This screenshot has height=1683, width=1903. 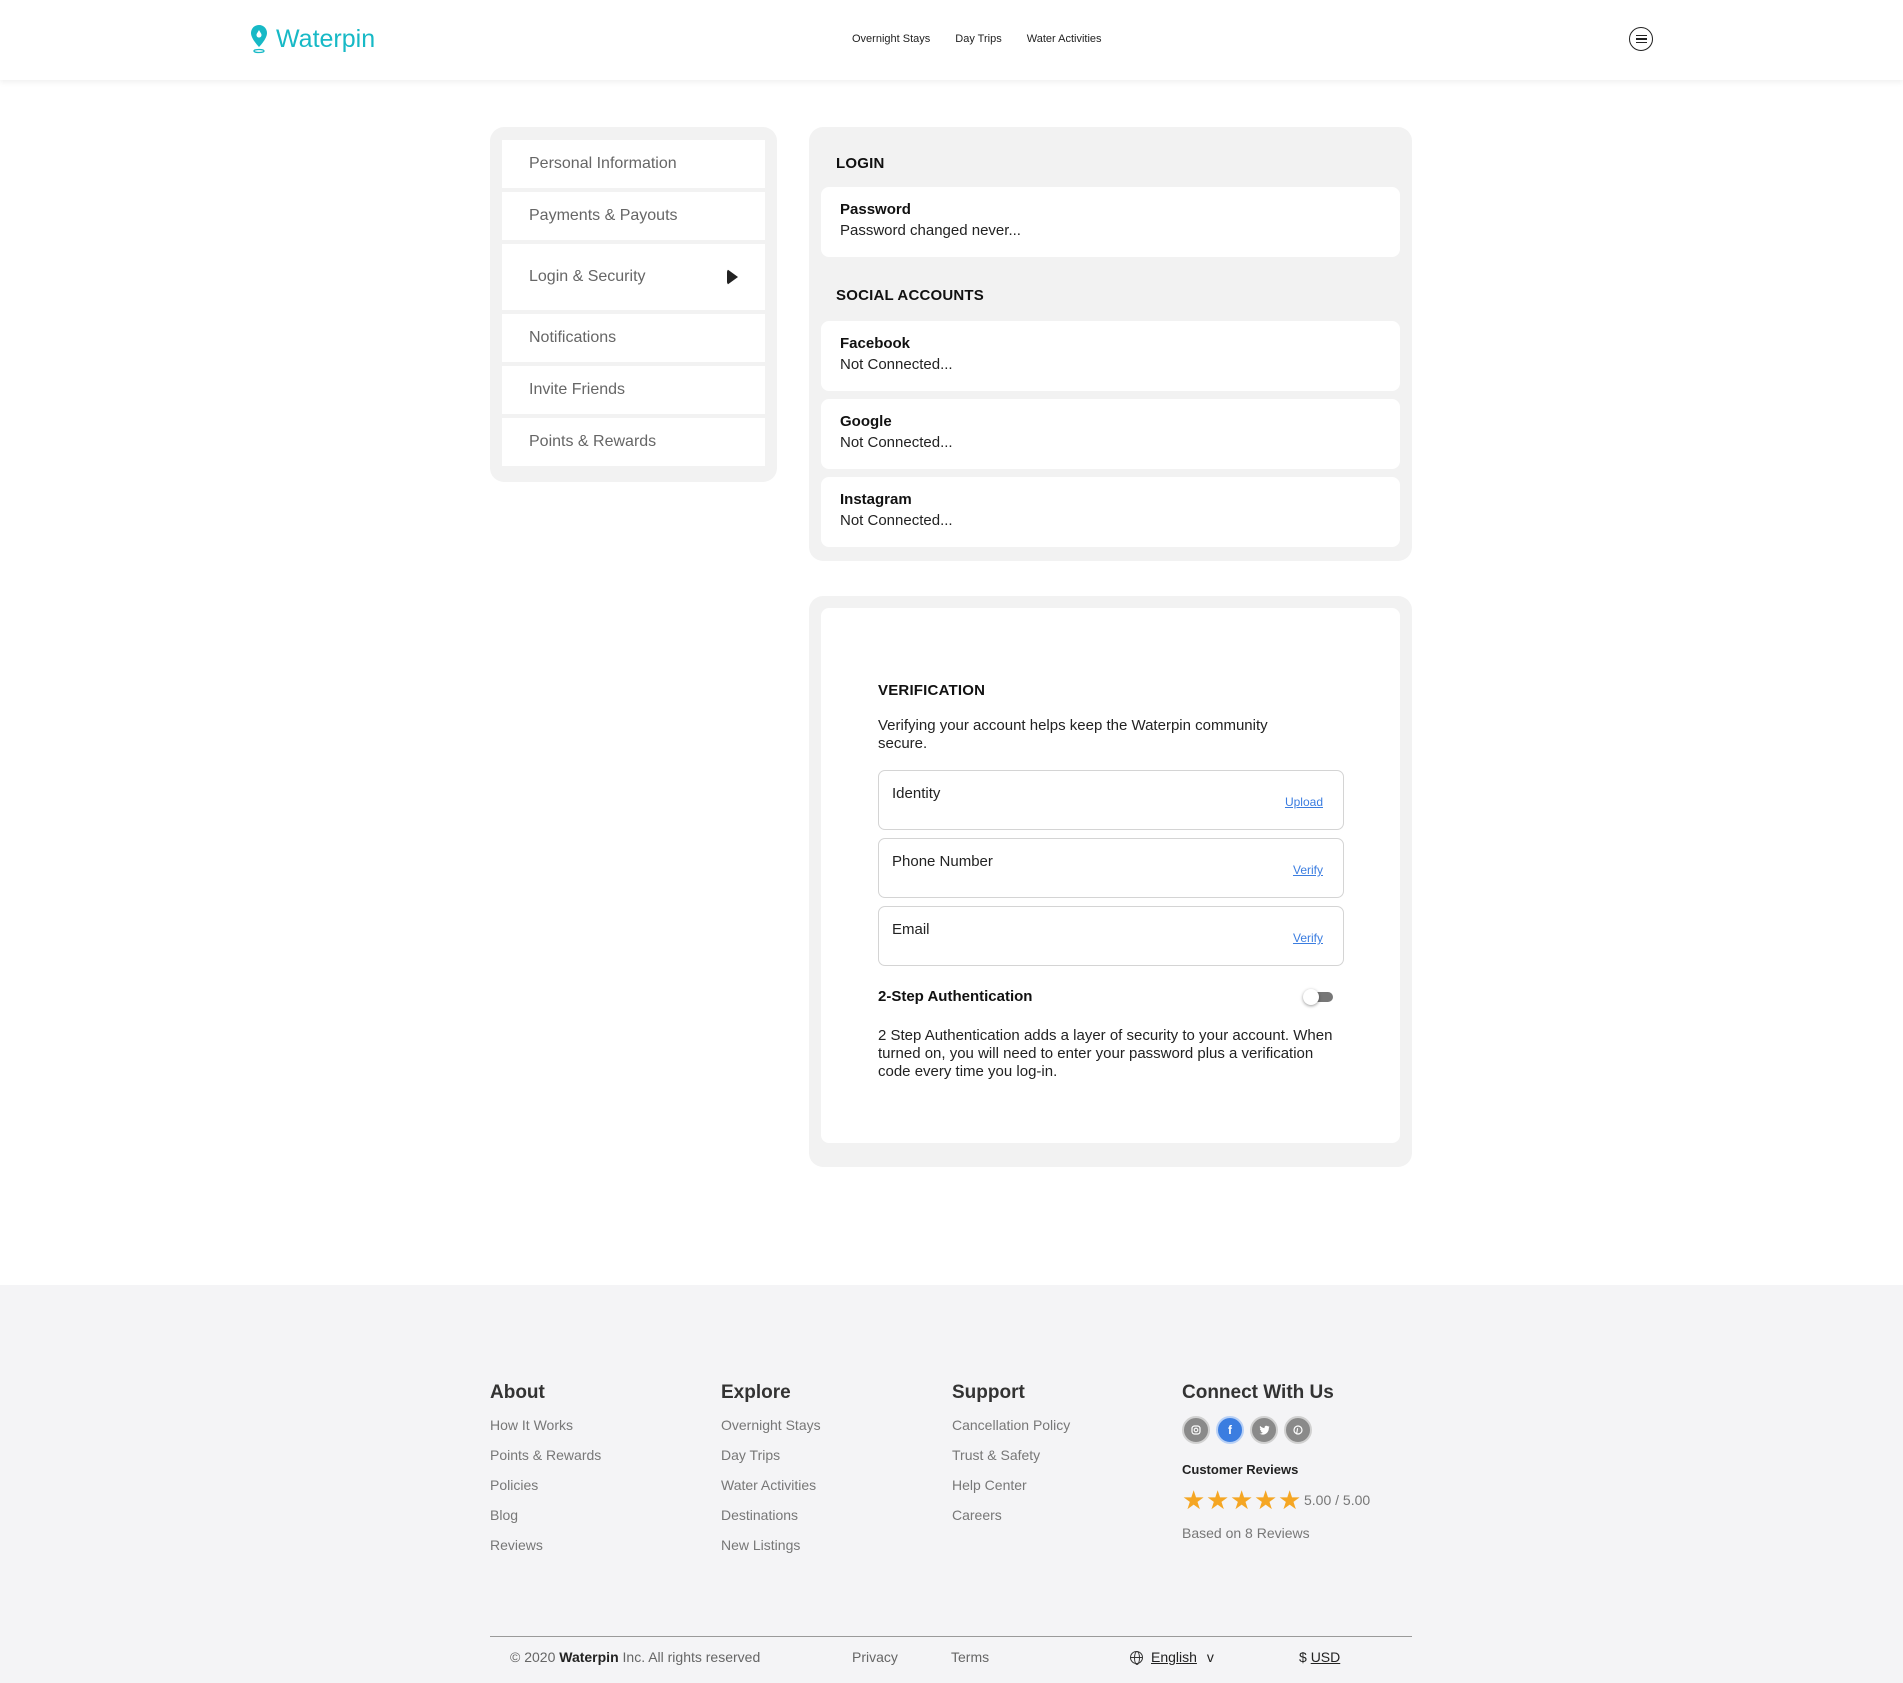 What do you see at coordinates (756, 1392) in the screenshot?
I see `footer-explore-title: Explore` at bounding box center [756, 1392].